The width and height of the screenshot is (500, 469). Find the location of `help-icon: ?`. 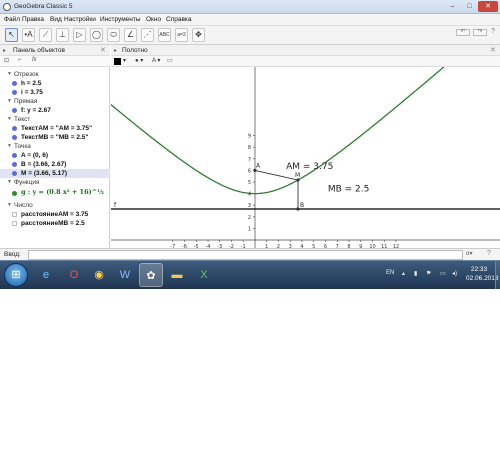

help-icon: ? is located at coordinates (493, 31).